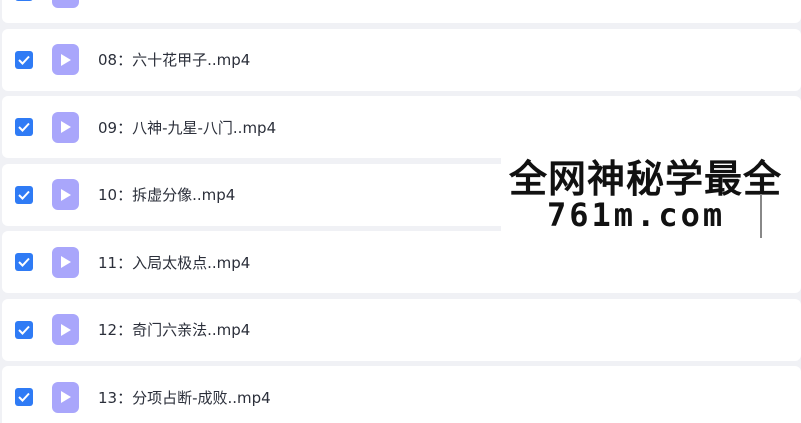 The image size is (801, 423). I want to click on file-name: 13：分项占断-成败..mp4, so click(184, 397).